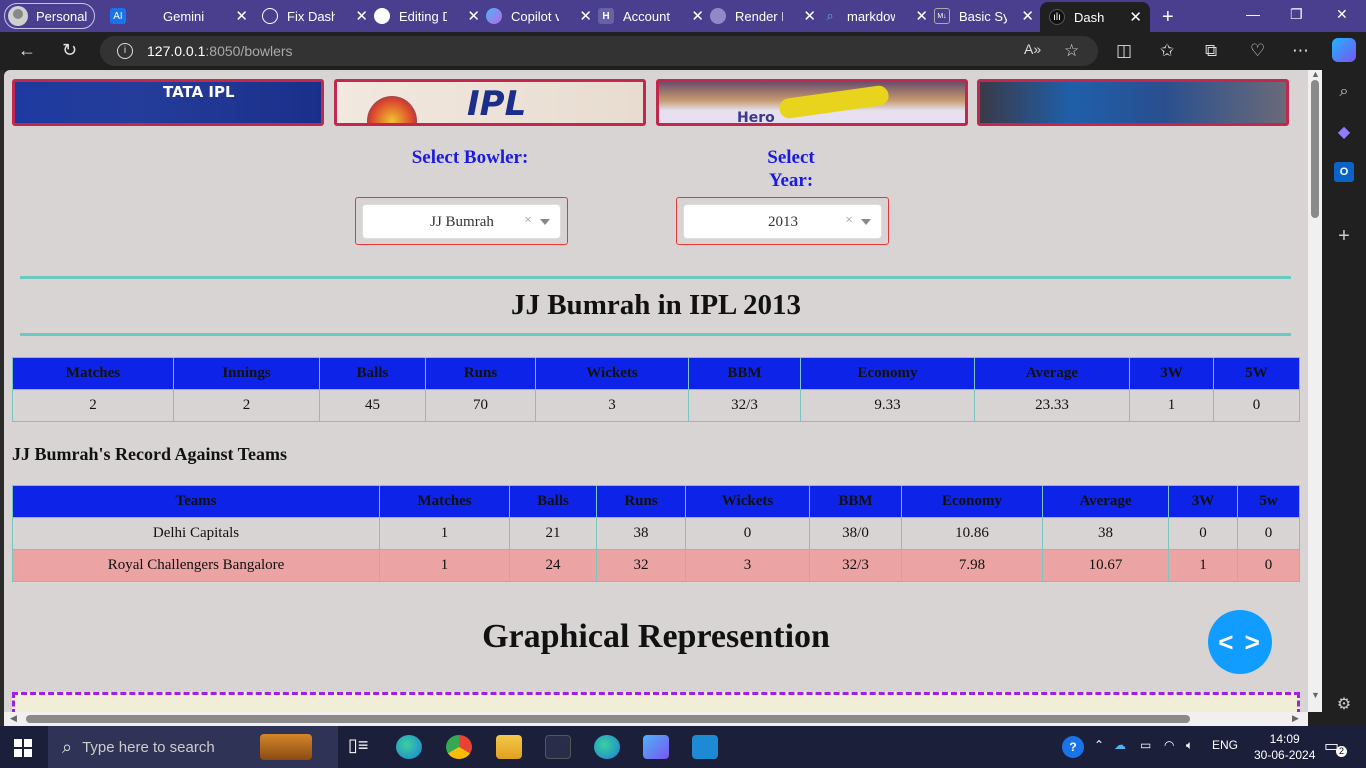  I want to click on column-header: 5w, so click(1268, 501).